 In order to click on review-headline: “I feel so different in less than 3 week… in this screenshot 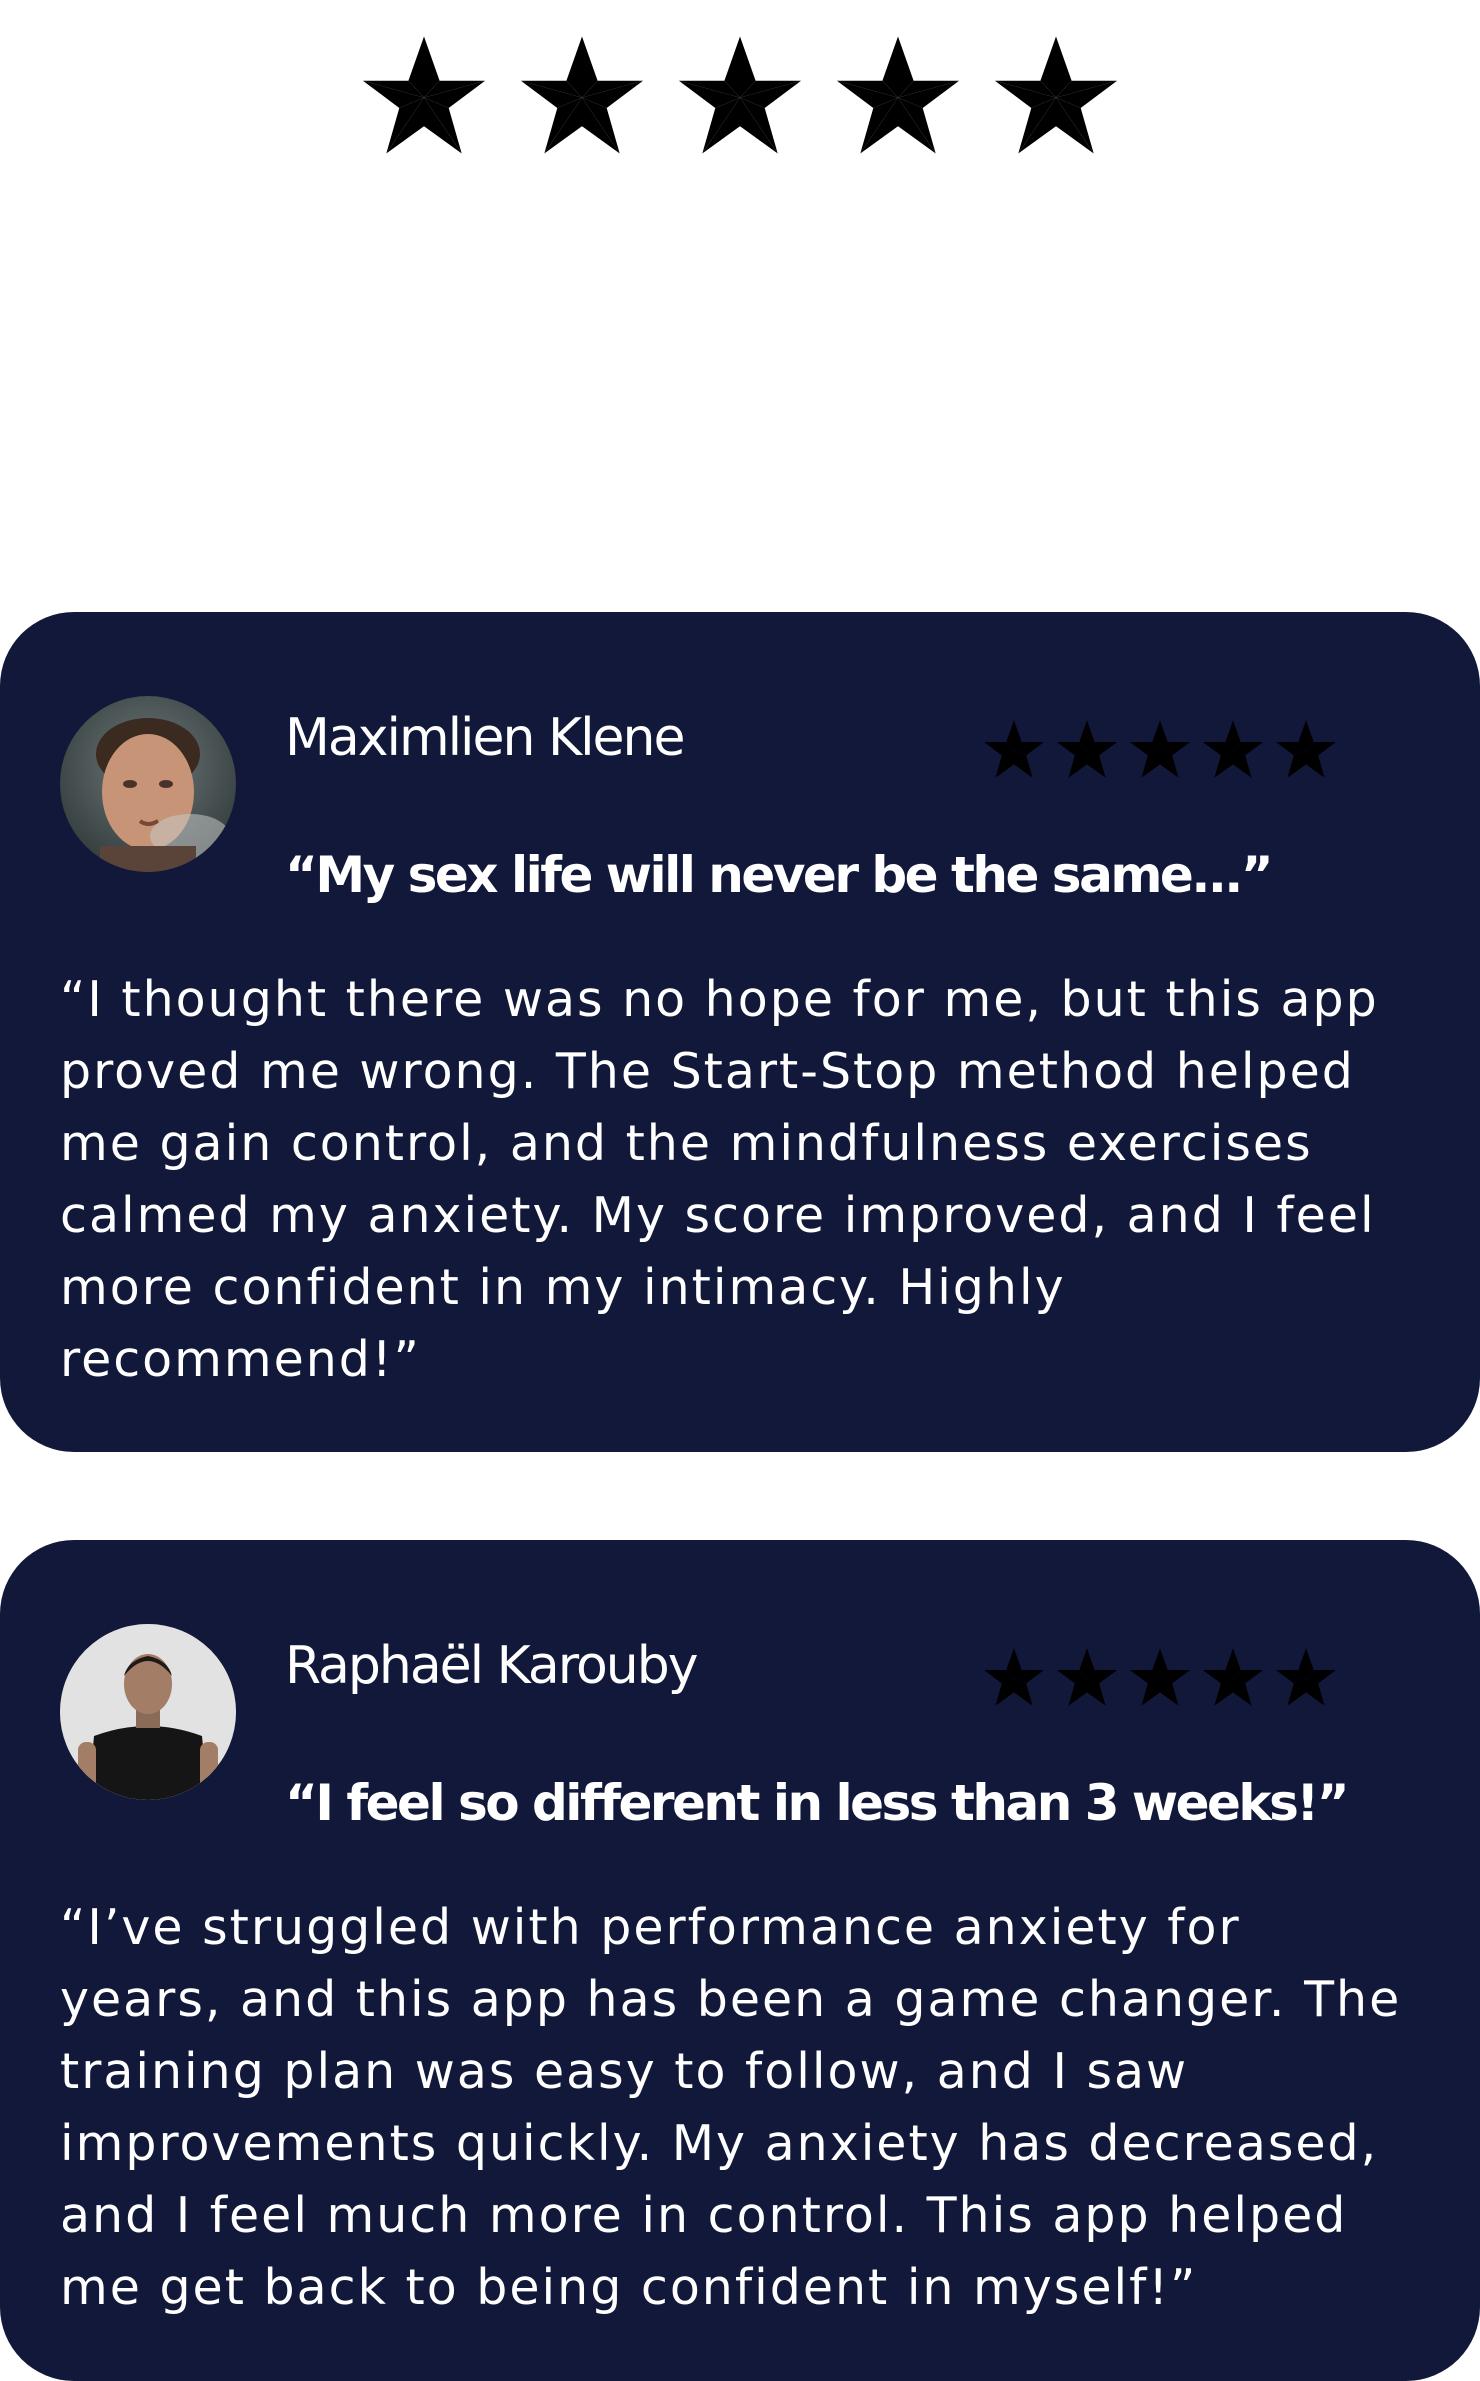, I will do `click(817, 1803)`.